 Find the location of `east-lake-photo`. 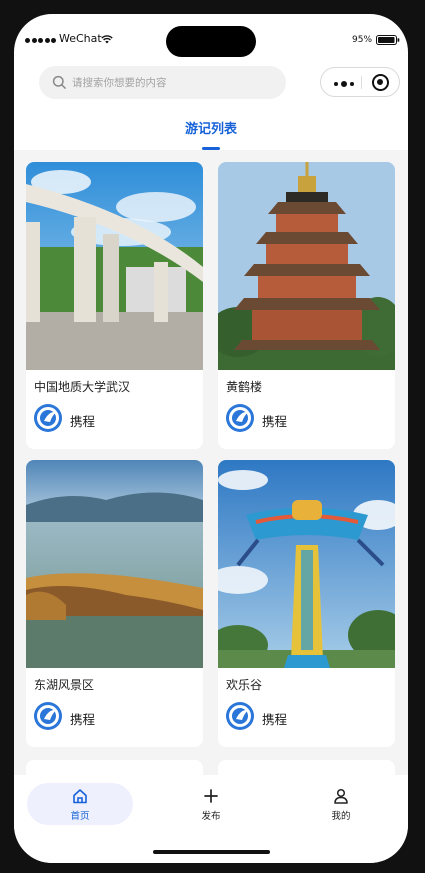

east-lake-photo is located at coordinates (114, 564).